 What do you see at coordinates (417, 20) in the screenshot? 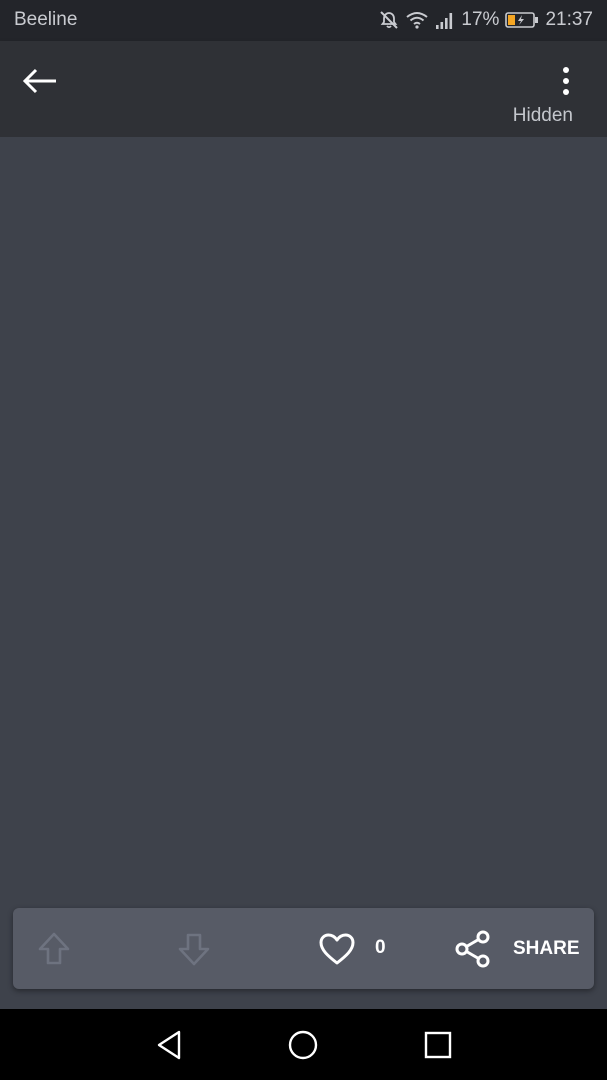
I see `wifi-icon` at bounding box center [417, 20].